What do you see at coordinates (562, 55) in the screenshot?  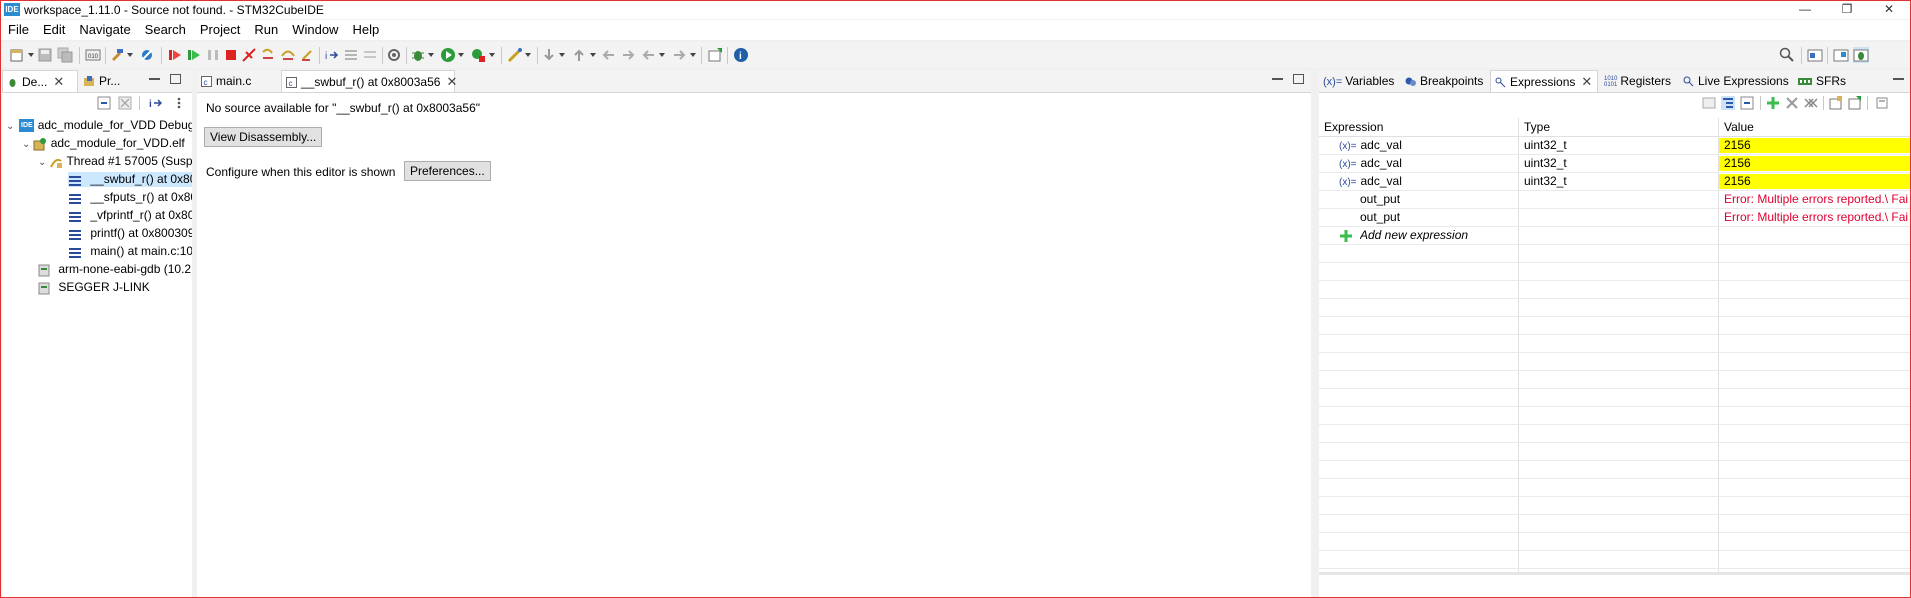 I see `next-annotation-dropdown-icon` at bounding box center [562, 55].